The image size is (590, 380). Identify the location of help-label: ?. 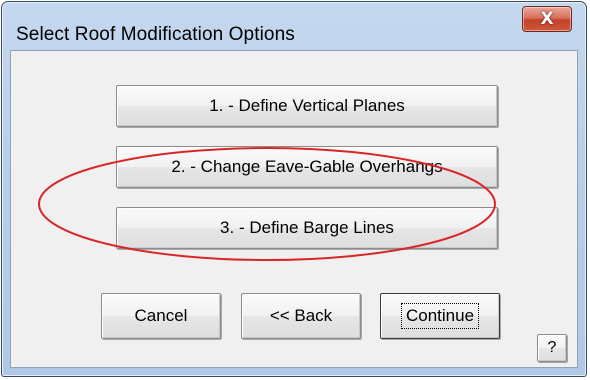
(552, 347).